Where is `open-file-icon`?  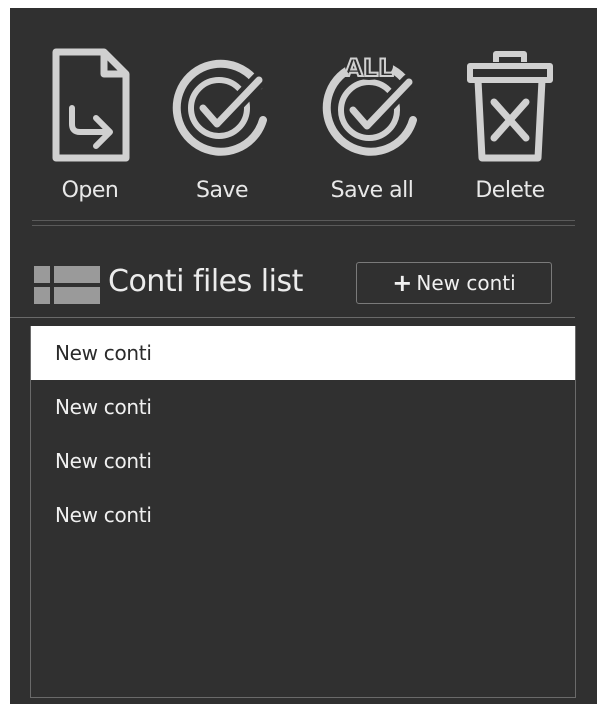 open-file-icon is located at coordinates (91, 105).